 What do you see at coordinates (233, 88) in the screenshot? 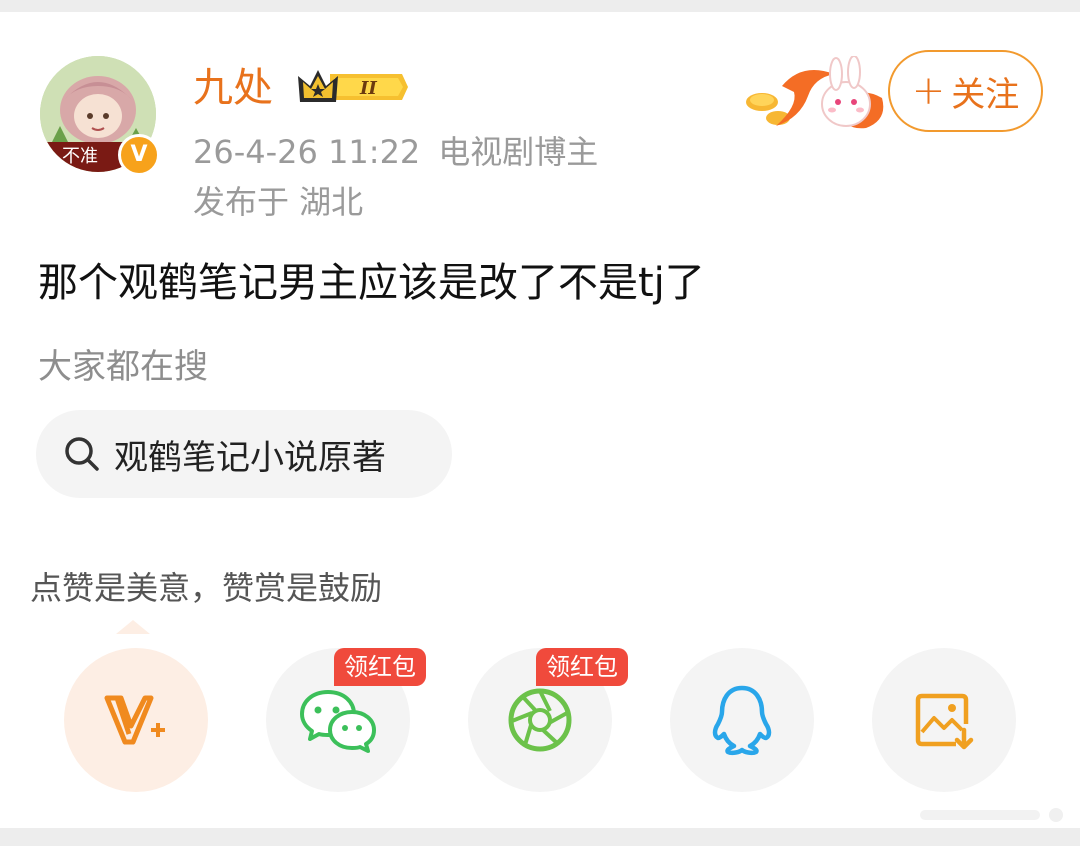
I see `author-name: 九处` at bounding box center [233, 88].